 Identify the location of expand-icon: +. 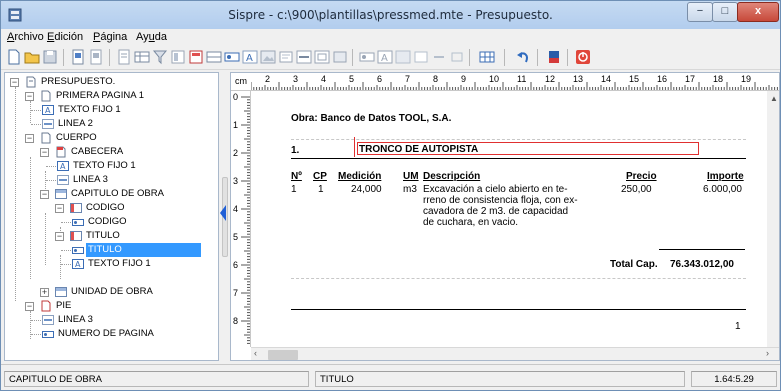
(44, 292).